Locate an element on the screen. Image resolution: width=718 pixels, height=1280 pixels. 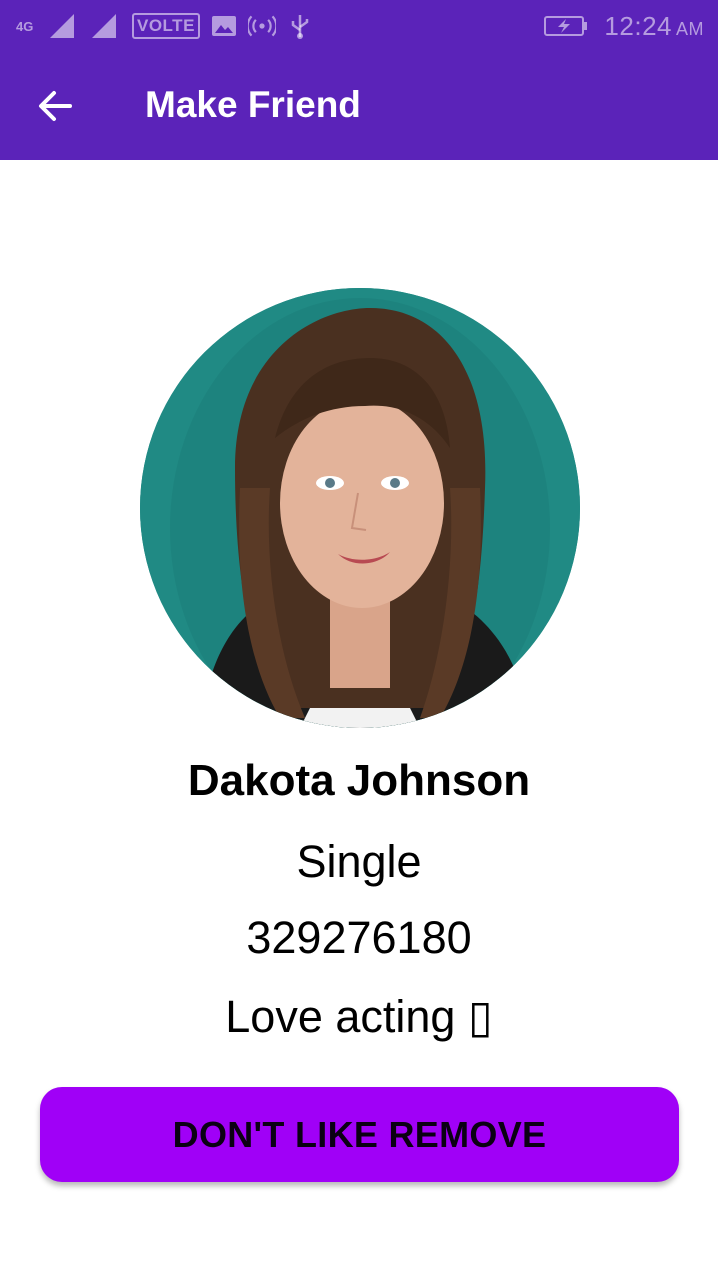
relationship-status: Single is located at coordinates (359, 861).